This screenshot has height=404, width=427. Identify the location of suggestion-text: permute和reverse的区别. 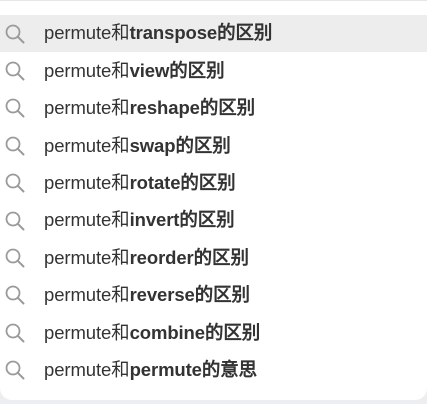
(147, 295).